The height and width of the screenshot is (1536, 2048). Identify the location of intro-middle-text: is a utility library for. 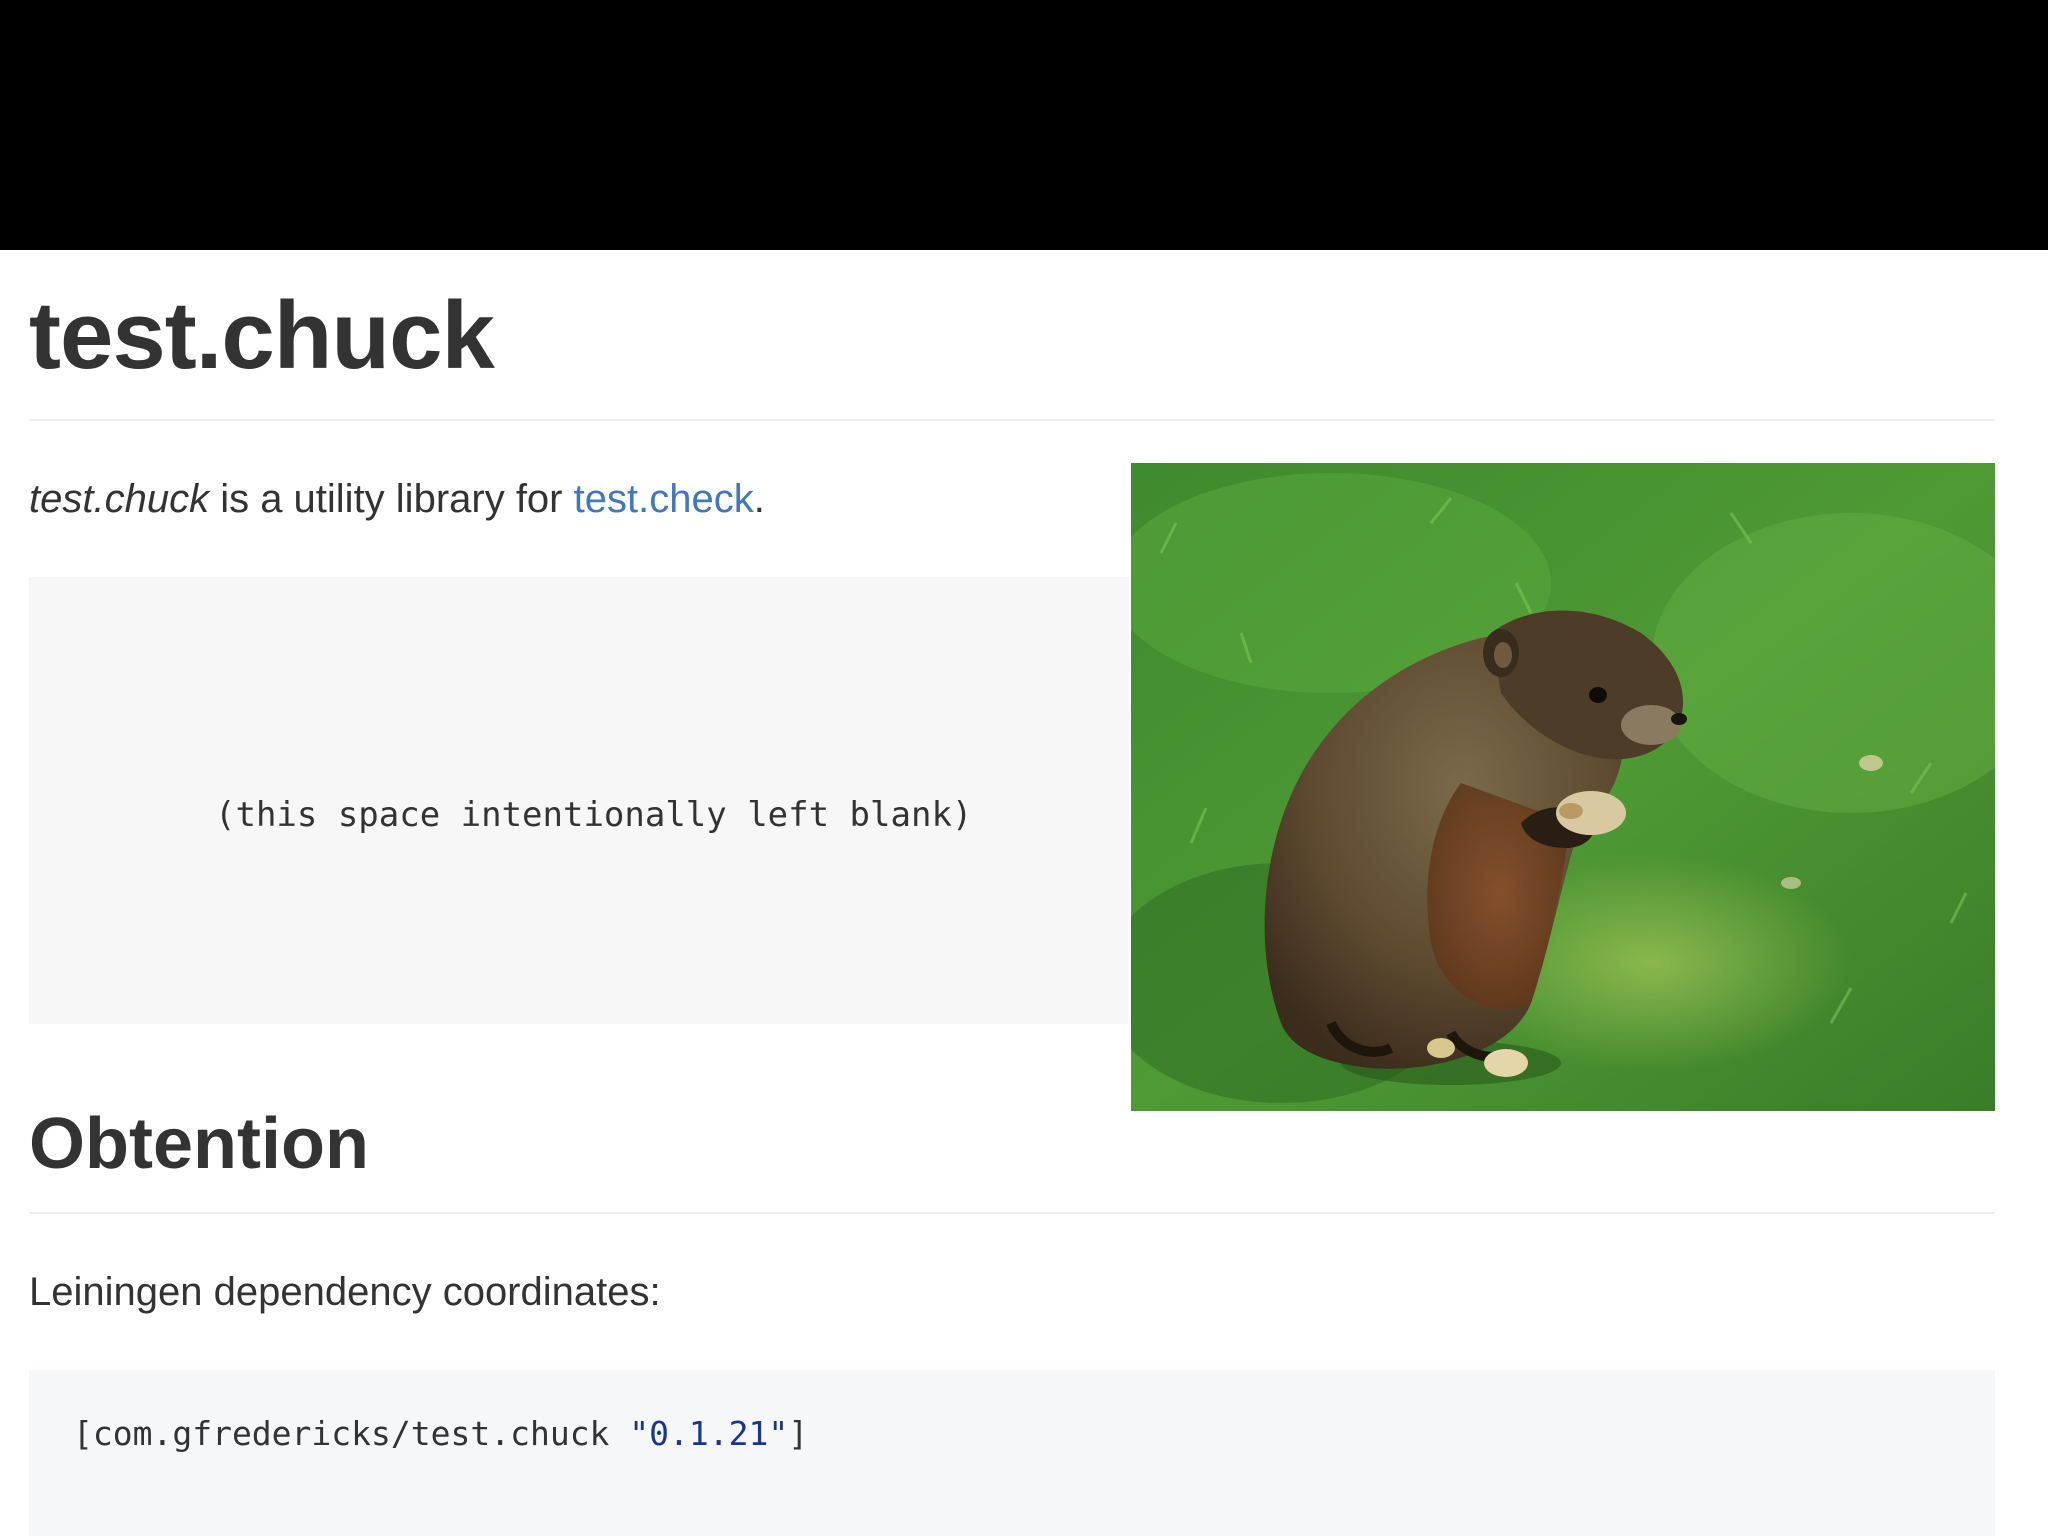
(391, 499).